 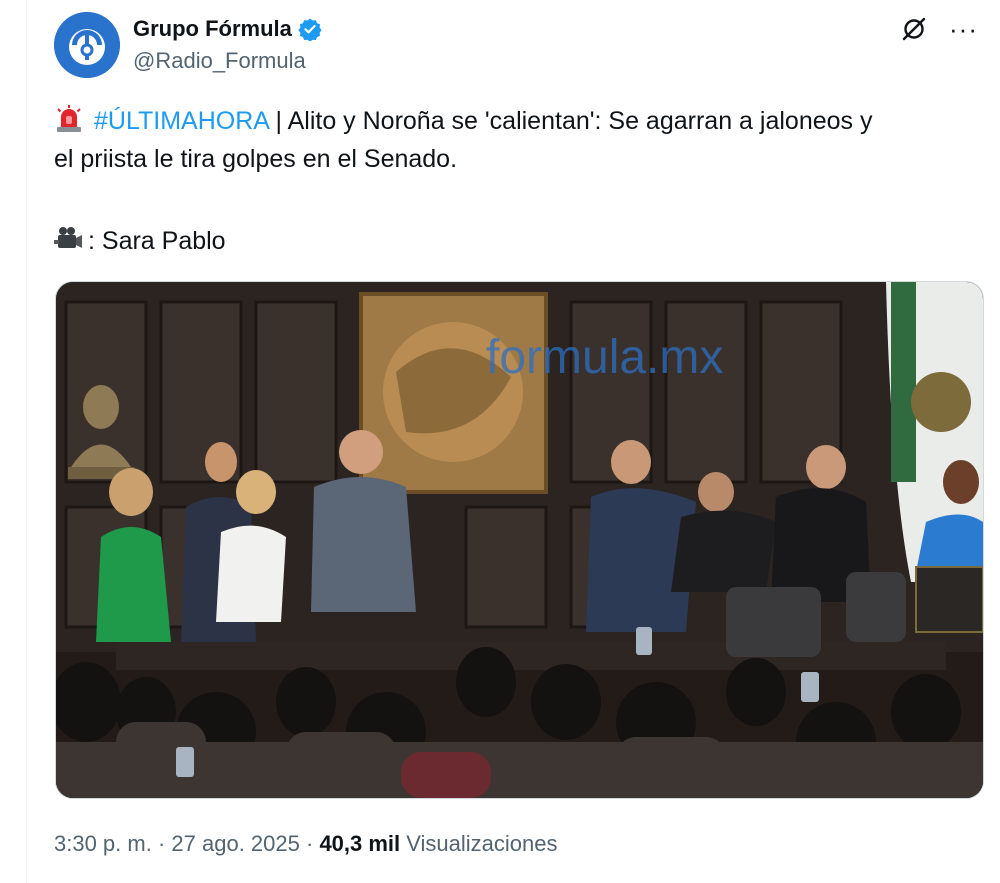 What do you see at coordinates (227, 61) in the screenshot?
I see `author-handle: @Radio_Formula` at bounding box center [227, 61].